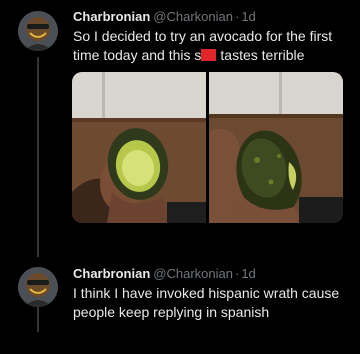 The width and height of the screenshot is (360, 354). I want to click on censor-bar, so click(209, 55).